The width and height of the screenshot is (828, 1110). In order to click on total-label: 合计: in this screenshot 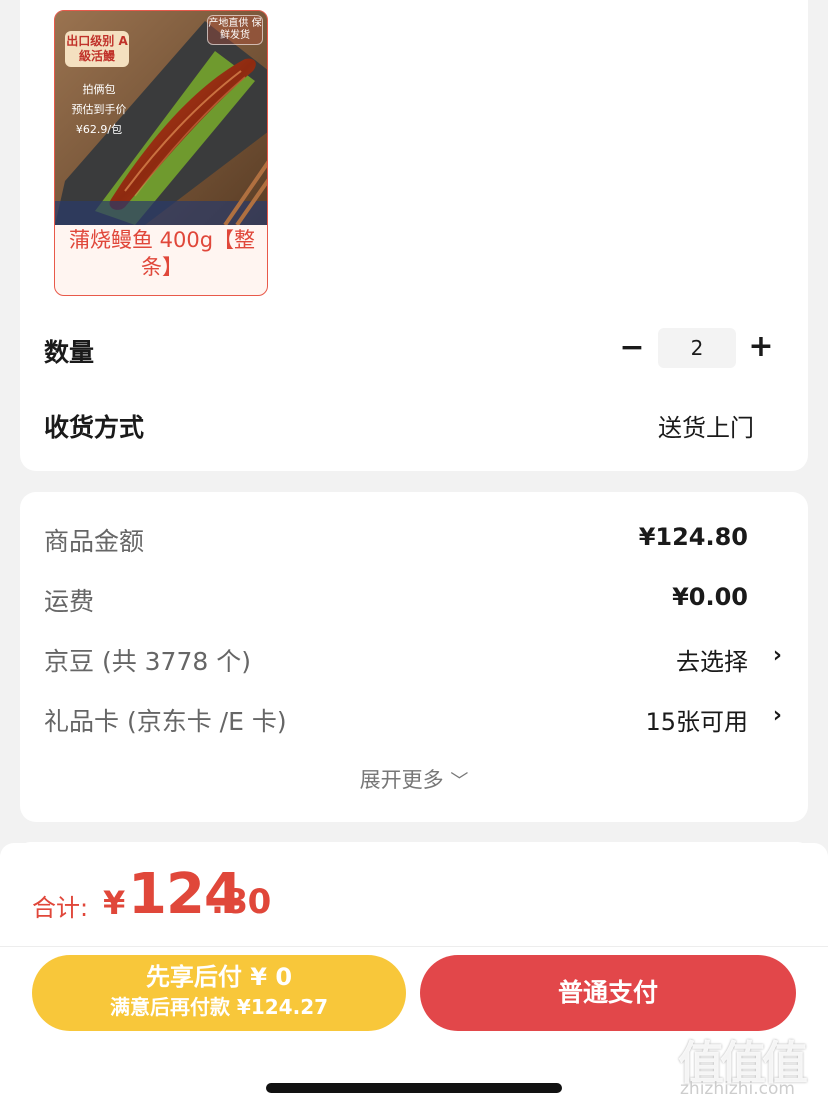, I will do `click(60, 908)`.